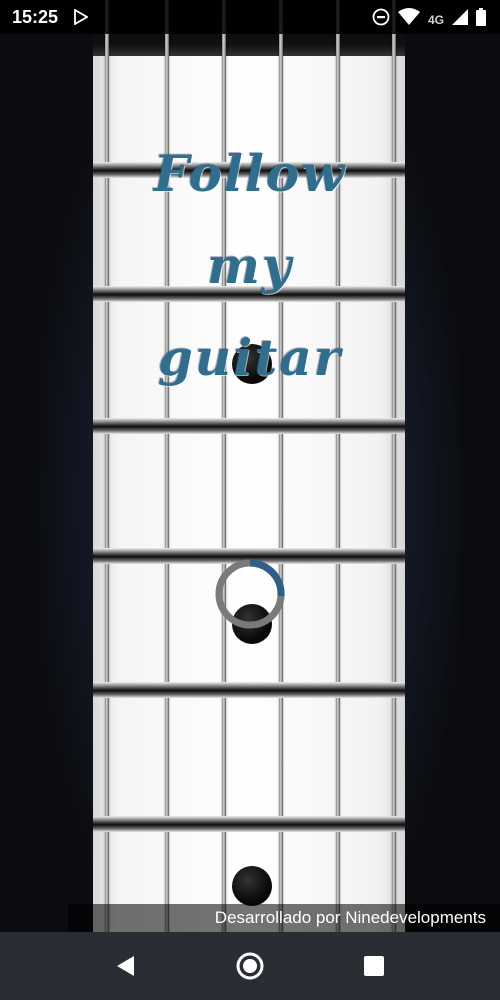 This screenshot has height=1000, width=500. What do you see at coordinates (481, 19) in the screenshot?
I see `battery-icon` at bounding box center [481, 19].